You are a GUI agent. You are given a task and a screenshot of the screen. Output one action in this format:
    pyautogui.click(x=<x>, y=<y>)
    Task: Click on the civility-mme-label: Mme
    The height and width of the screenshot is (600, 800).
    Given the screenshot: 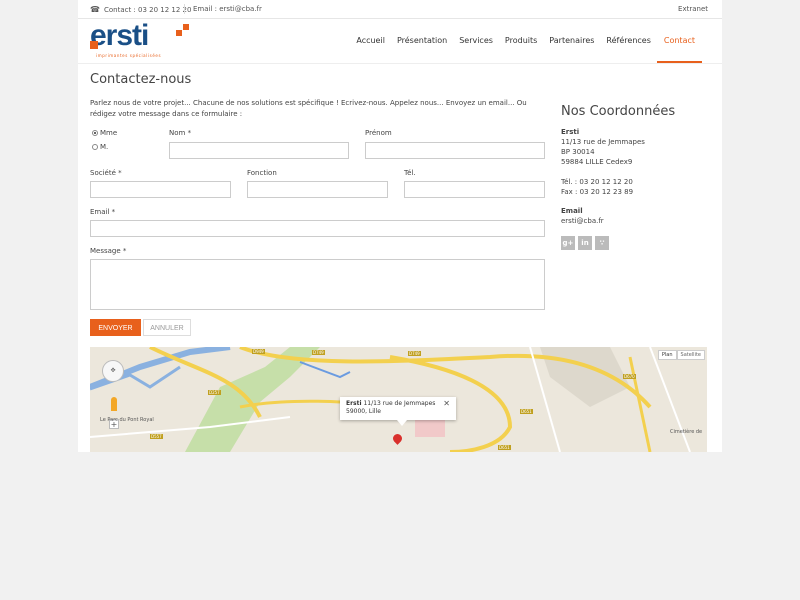 What is the action you would take?
    pyautogui.click(x=109, y=133)
    